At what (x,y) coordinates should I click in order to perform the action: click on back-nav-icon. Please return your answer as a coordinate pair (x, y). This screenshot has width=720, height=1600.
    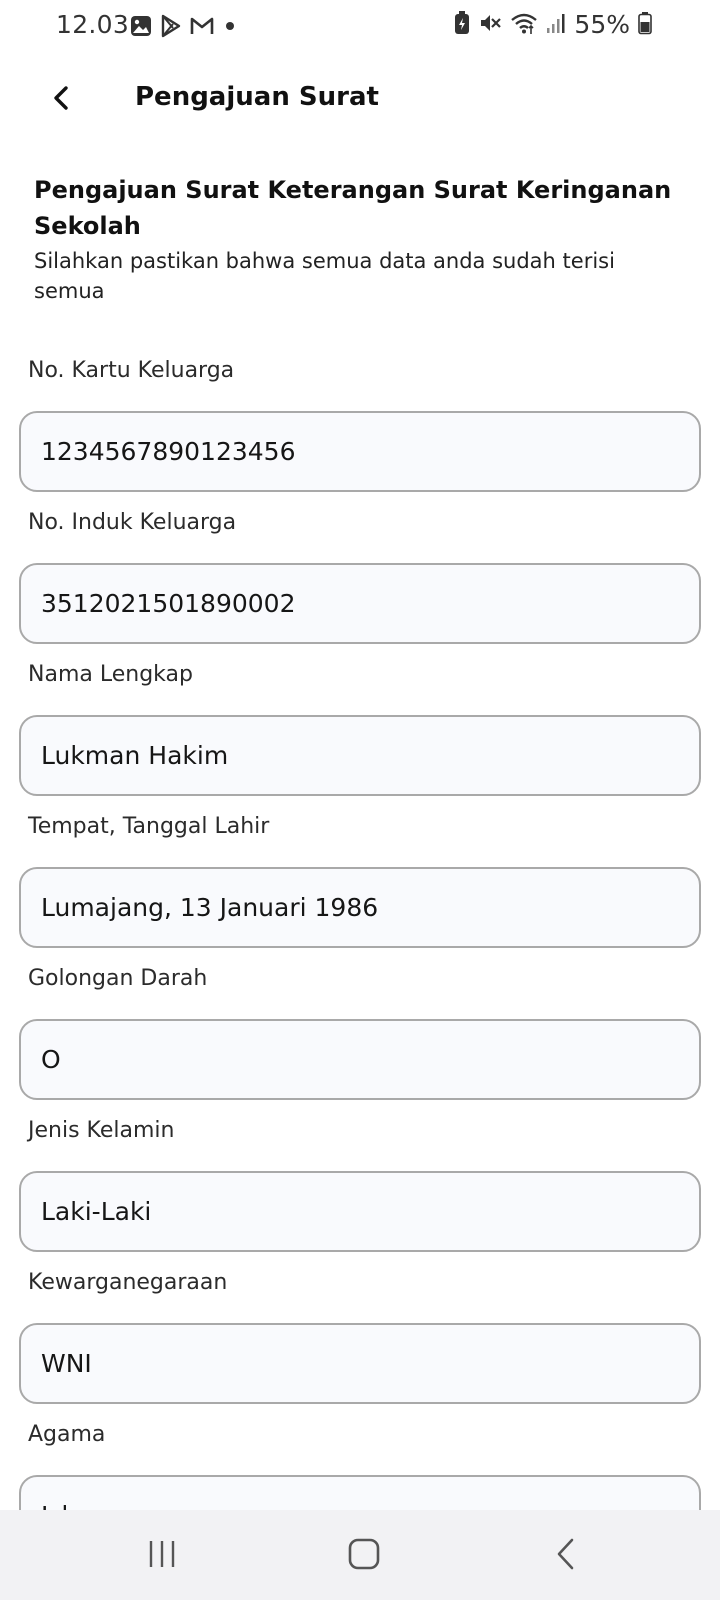
    Looking at the image, I should click on (566, 1556).